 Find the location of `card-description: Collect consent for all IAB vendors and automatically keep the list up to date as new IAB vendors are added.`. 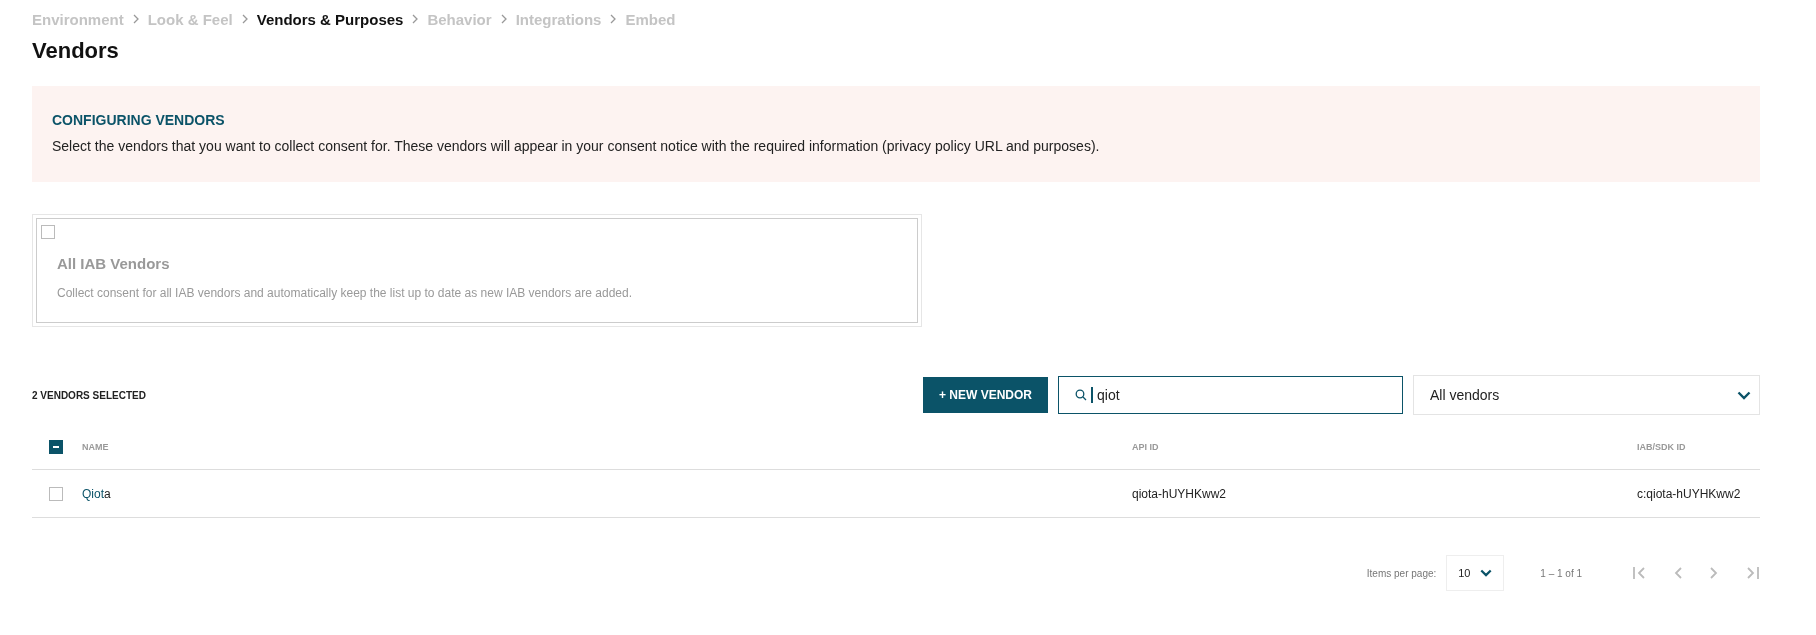

card-description: Collect consent for all IAB vendors and automatically keep the list up to date as new IAB vendors are added. is located at coordinates (345, 293).